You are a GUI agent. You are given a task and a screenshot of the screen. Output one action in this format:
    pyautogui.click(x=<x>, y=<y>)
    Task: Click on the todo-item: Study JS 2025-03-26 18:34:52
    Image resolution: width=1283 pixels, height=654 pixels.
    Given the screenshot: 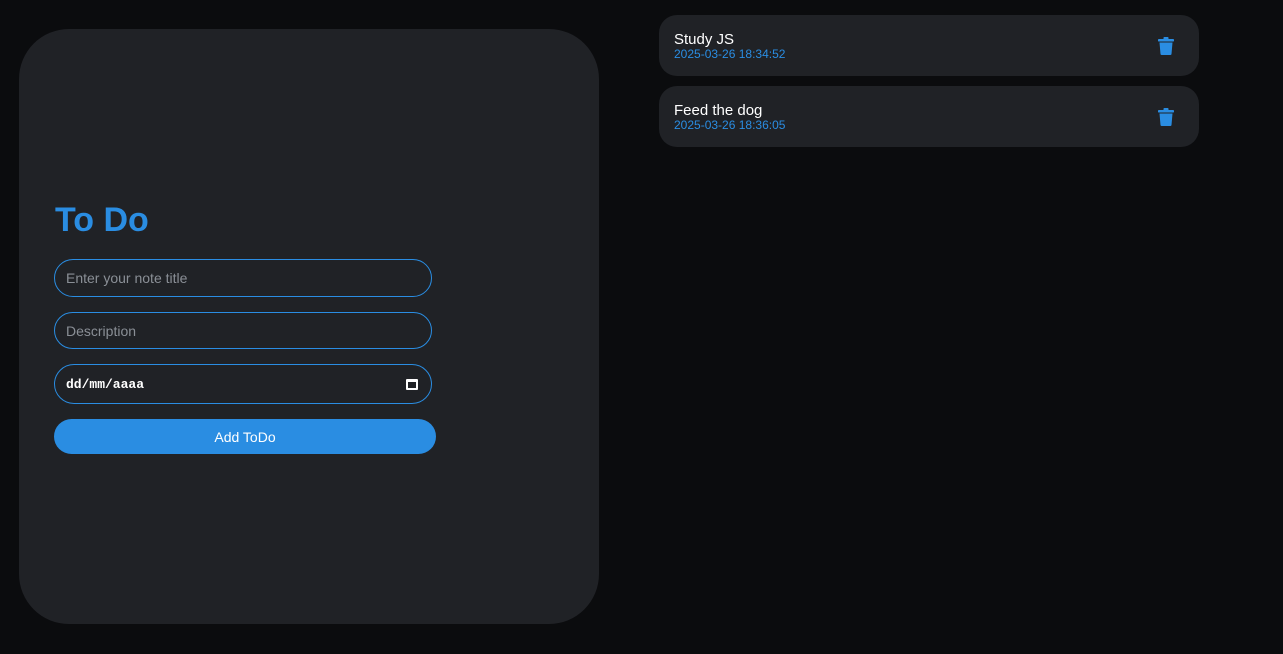 What is the action you would take?
    pyautogui.click(x=929, y=45)
    